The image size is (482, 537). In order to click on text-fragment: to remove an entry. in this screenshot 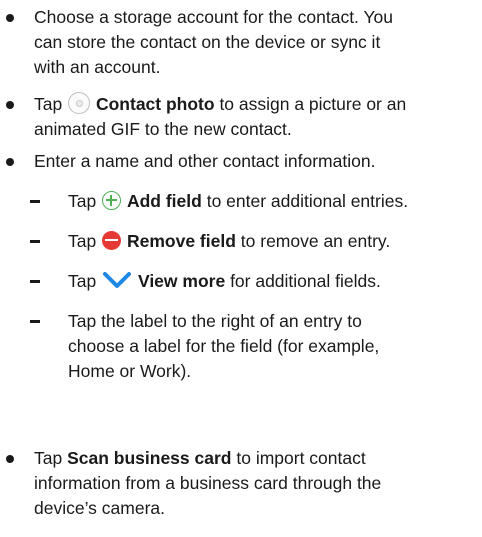, I will do `click(315, 241)`.